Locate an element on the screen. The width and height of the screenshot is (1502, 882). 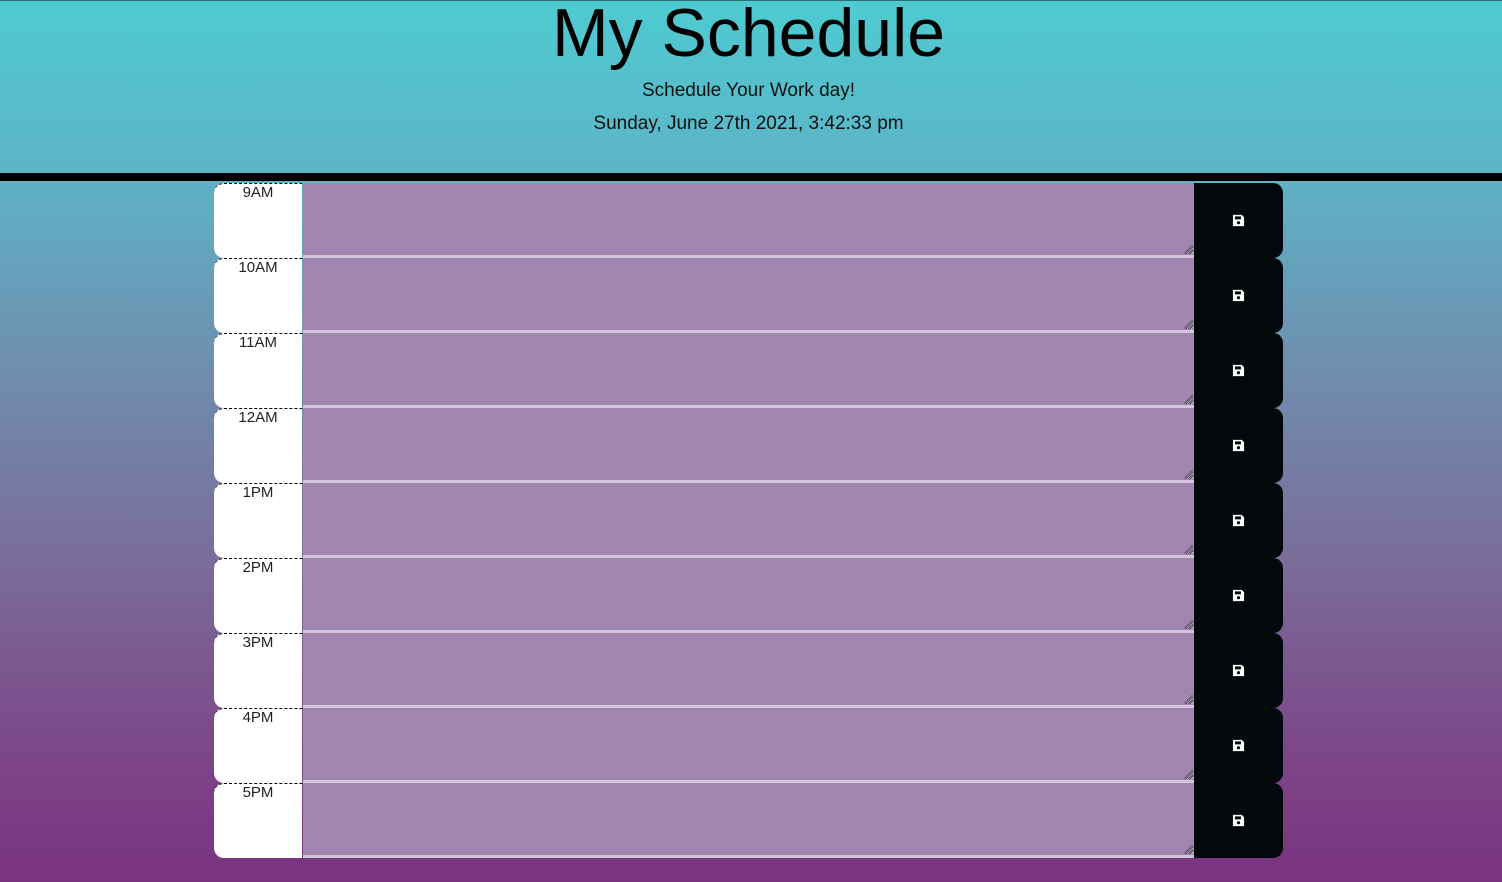
hour-label: 12AM is located at coordinates (258, 445).